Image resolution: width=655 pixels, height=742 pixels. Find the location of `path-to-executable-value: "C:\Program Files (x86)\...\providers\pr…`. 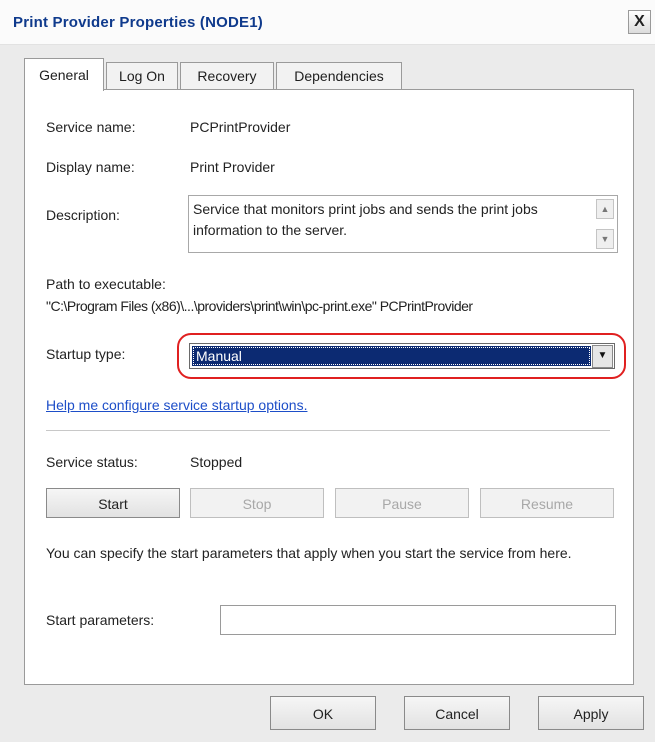

path-to-executable-value: "C:\Program Files (x86)\...\providers\pr… is located at coordinates (259, 306).